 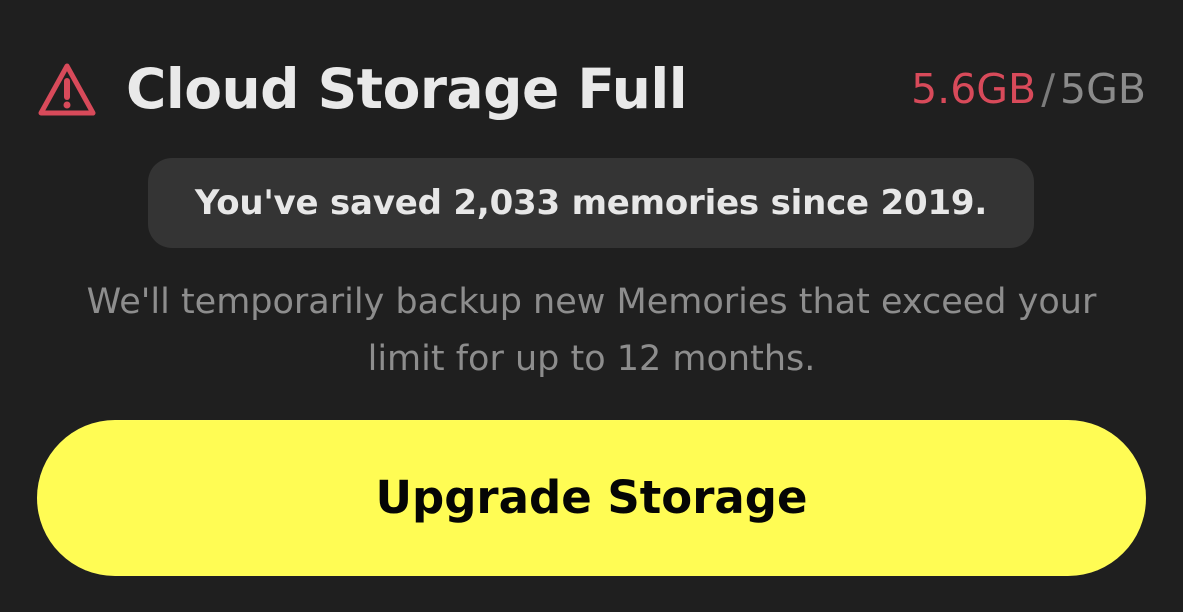 What do you see at coordinates (591, 203) in the screenshot?
I see `memories-saved-badge: You've saved 2,033 memories since 2019.` at bounding box center [591, 203].